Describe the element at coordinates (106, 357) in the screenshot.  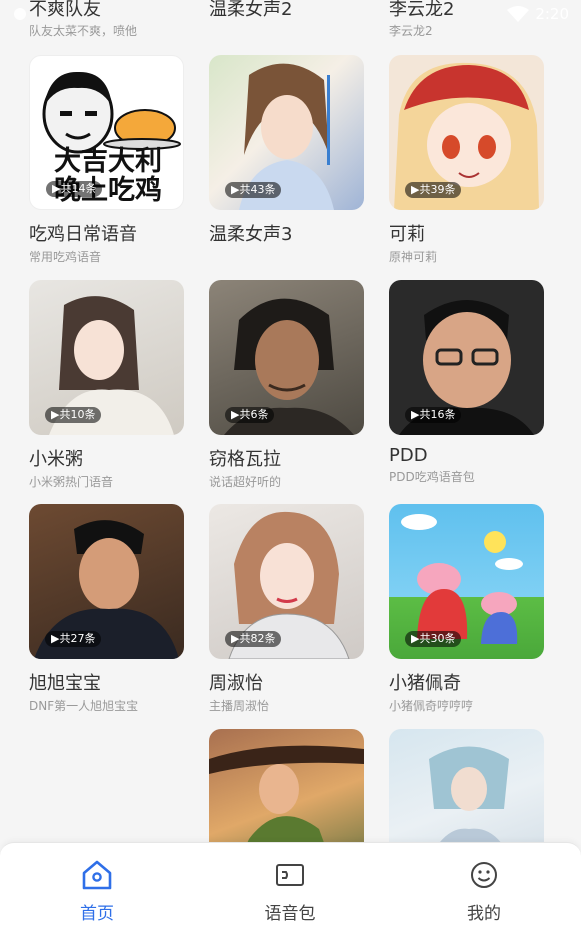
I see `cover-image: ▶共10条` at that location.